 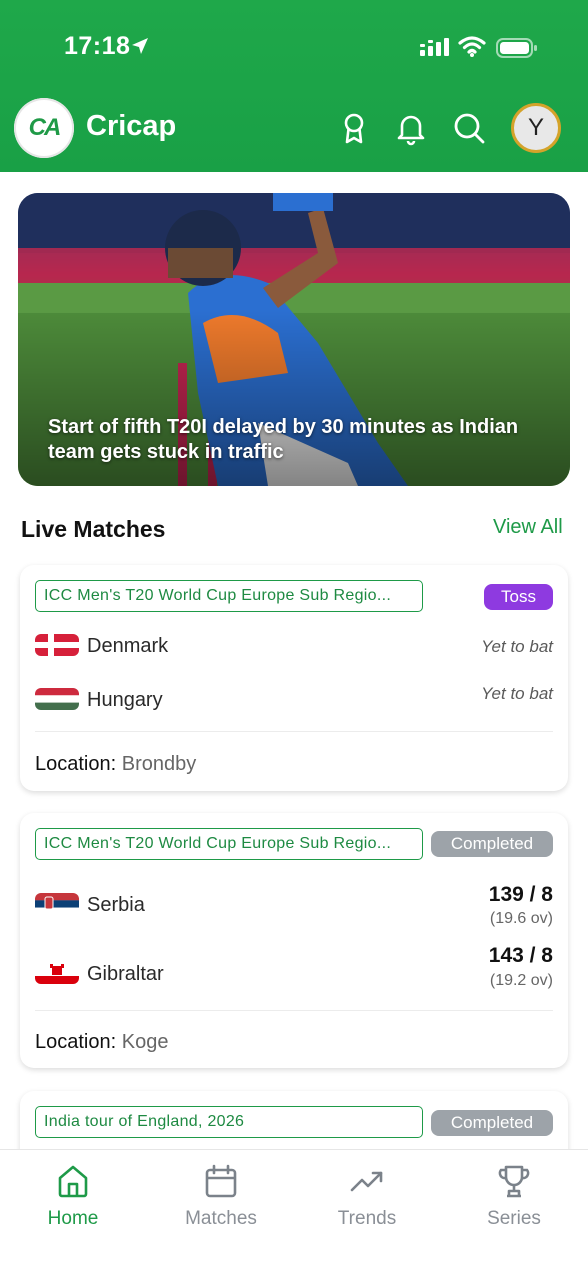 I want to click on nav-item-matches: Matches, so click(x=221, y=1197).